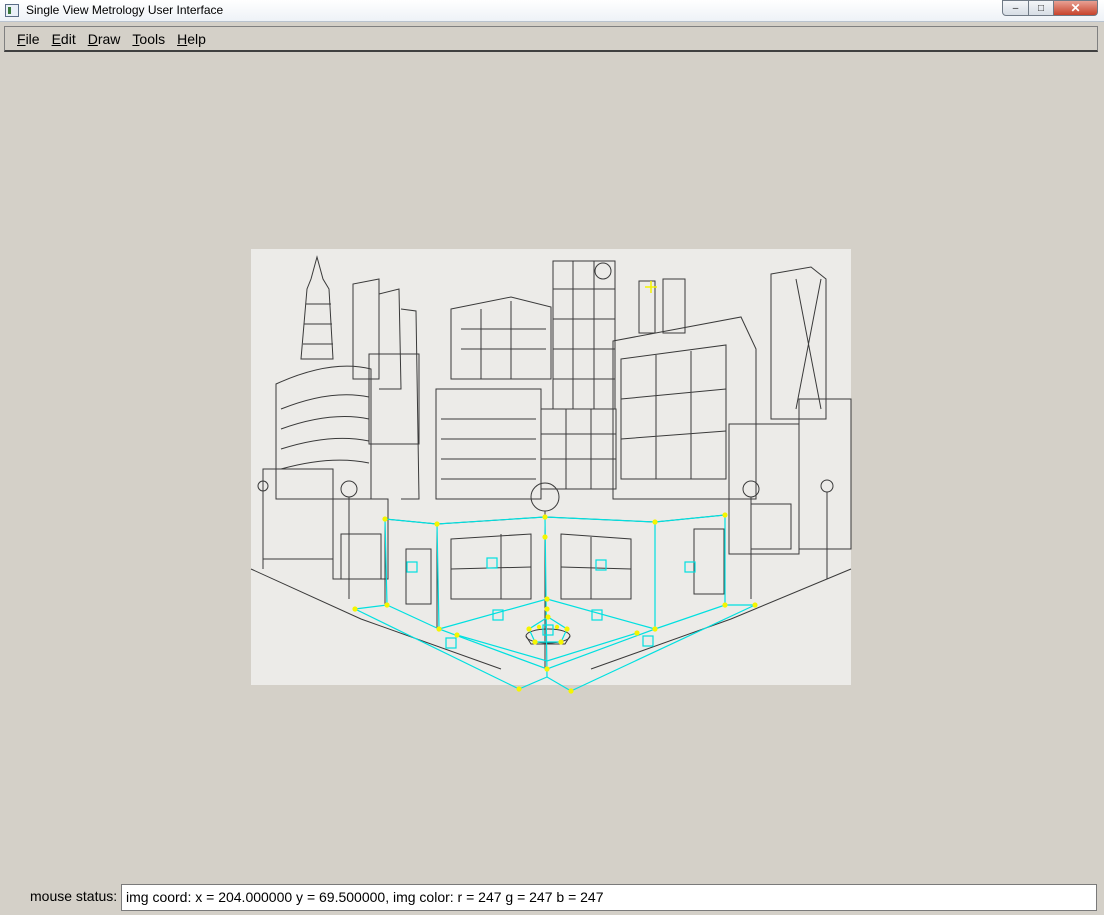 The height and width of the screenshot is (915, 1104). Describe the element at coordinates (555, 603) in the screenshot. I see `metrology-overlay` at that location.